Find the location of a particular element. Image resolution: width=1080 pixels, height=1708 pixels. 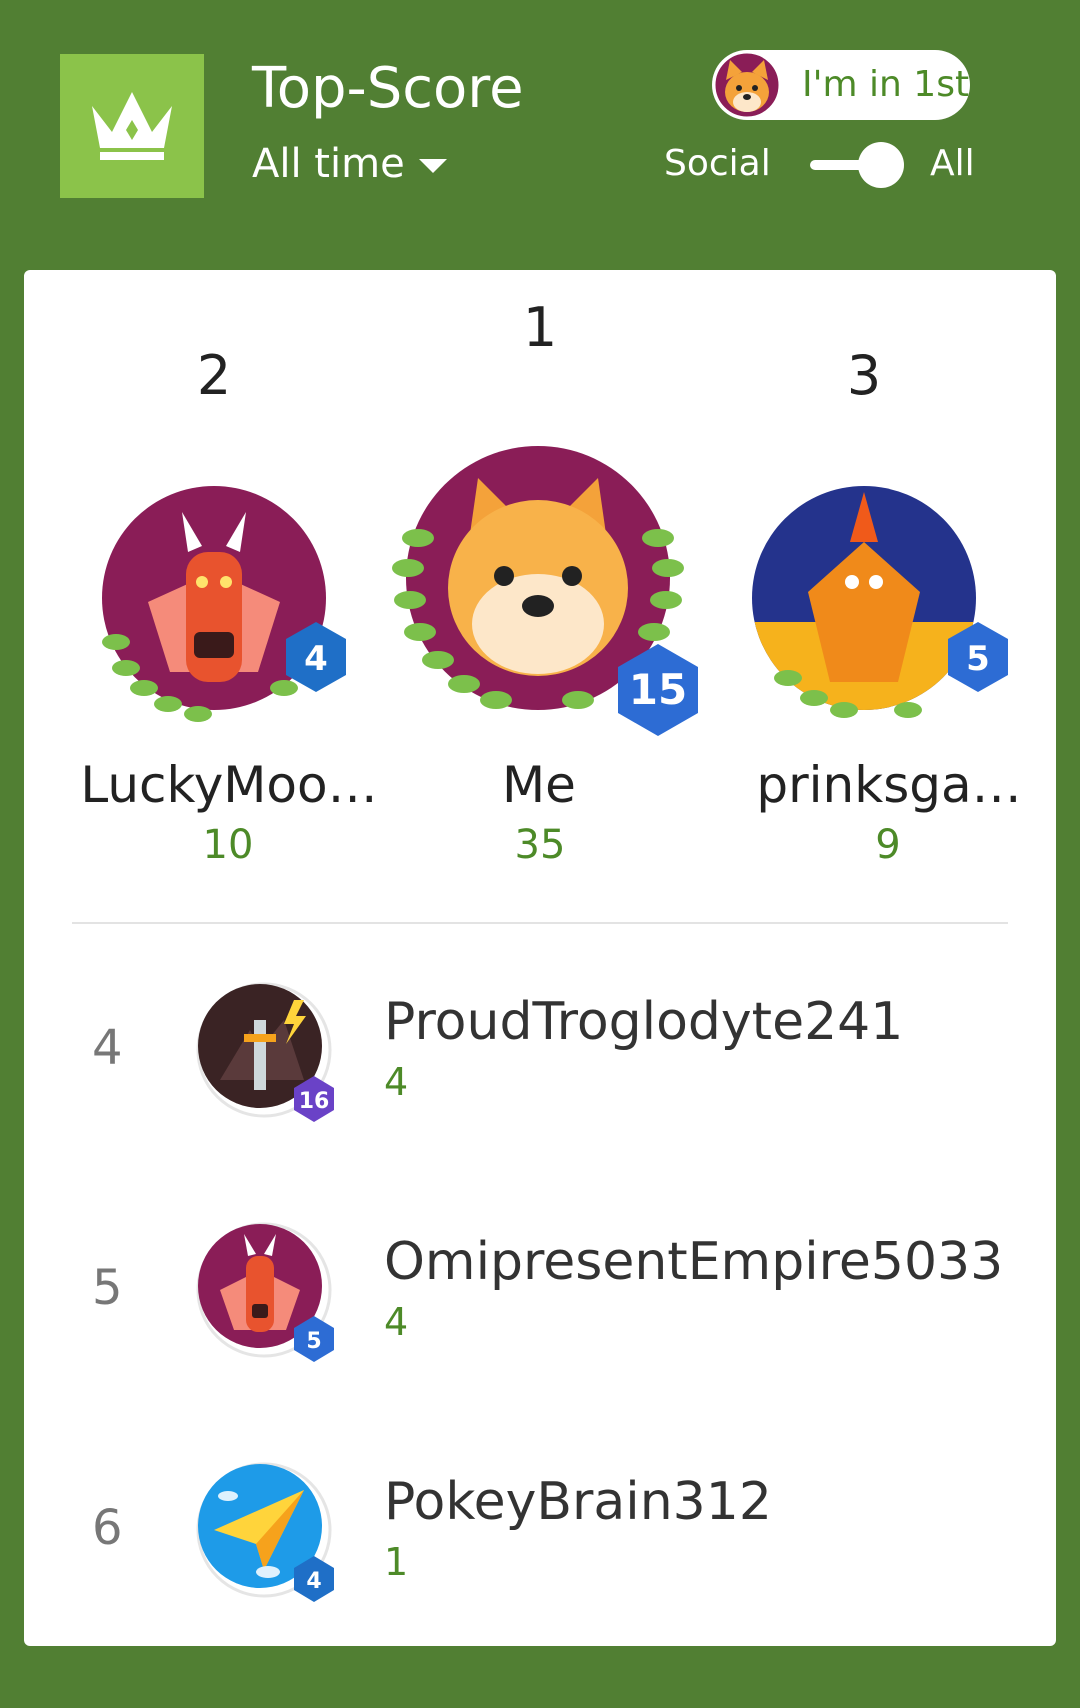

phoenix-avatar-icon: 5 is located at coordinates (893, 607).